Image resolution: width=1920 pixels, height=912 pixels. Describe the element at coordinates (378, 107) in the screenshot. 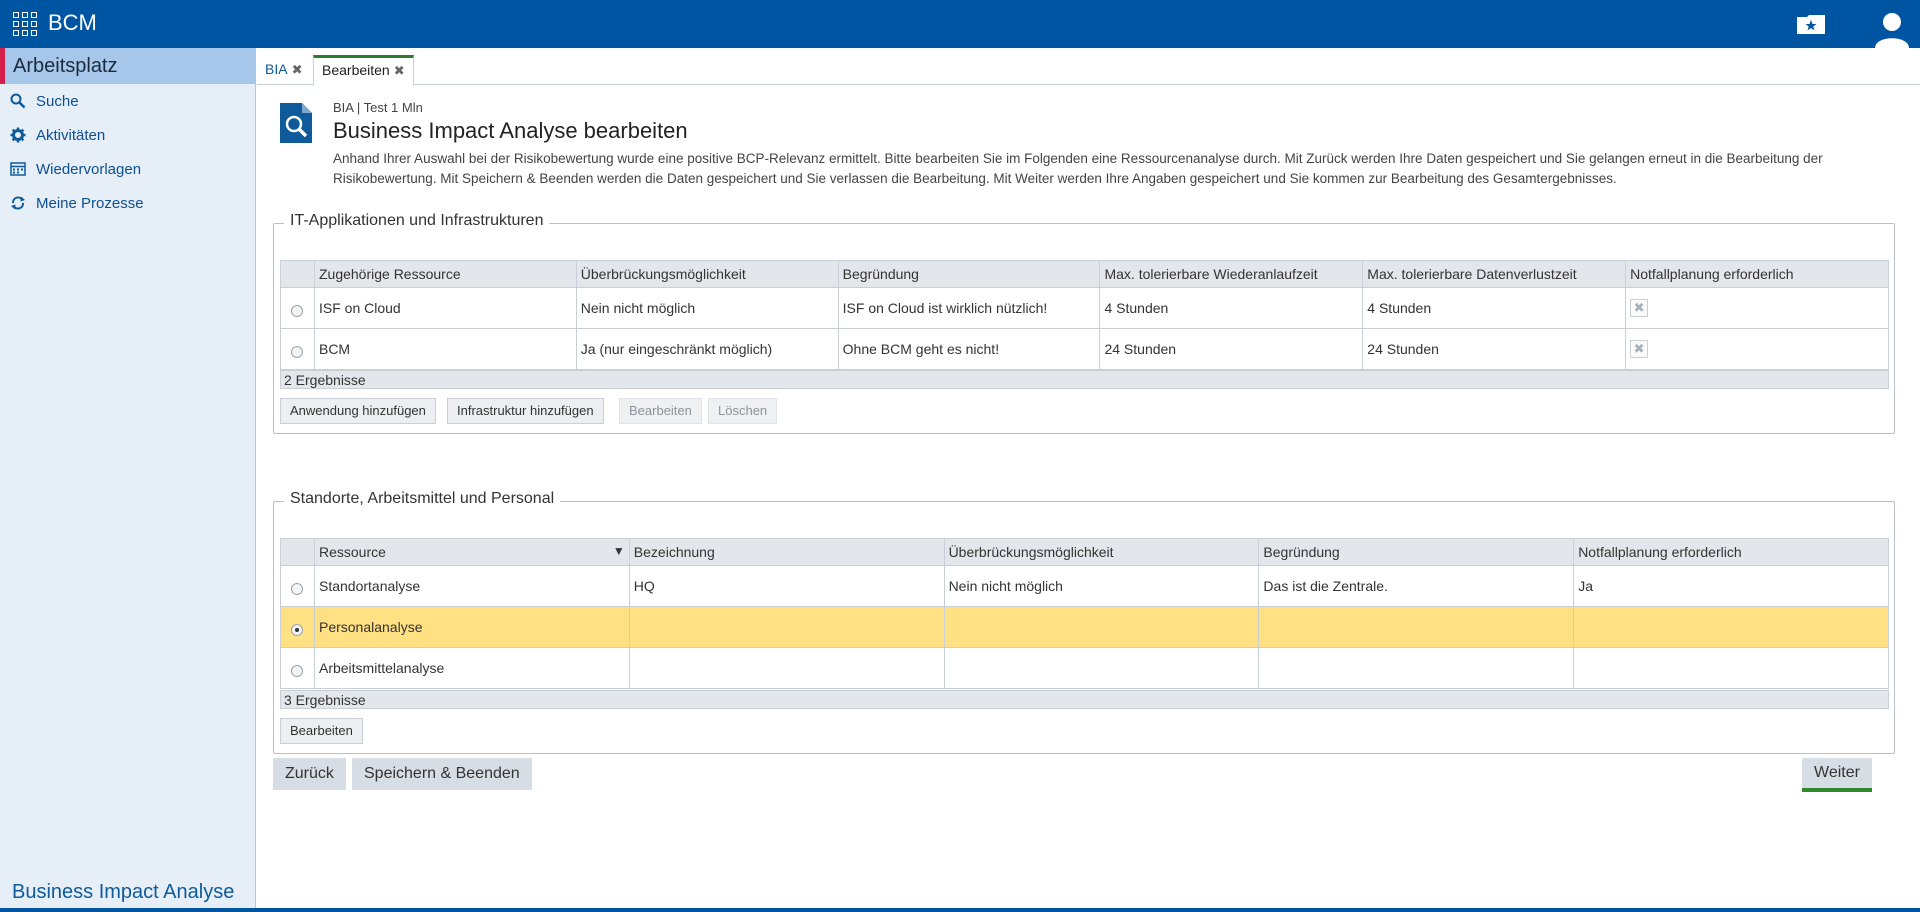

I see `breadcrumb: BIA | Test 1 Mln` at that location.